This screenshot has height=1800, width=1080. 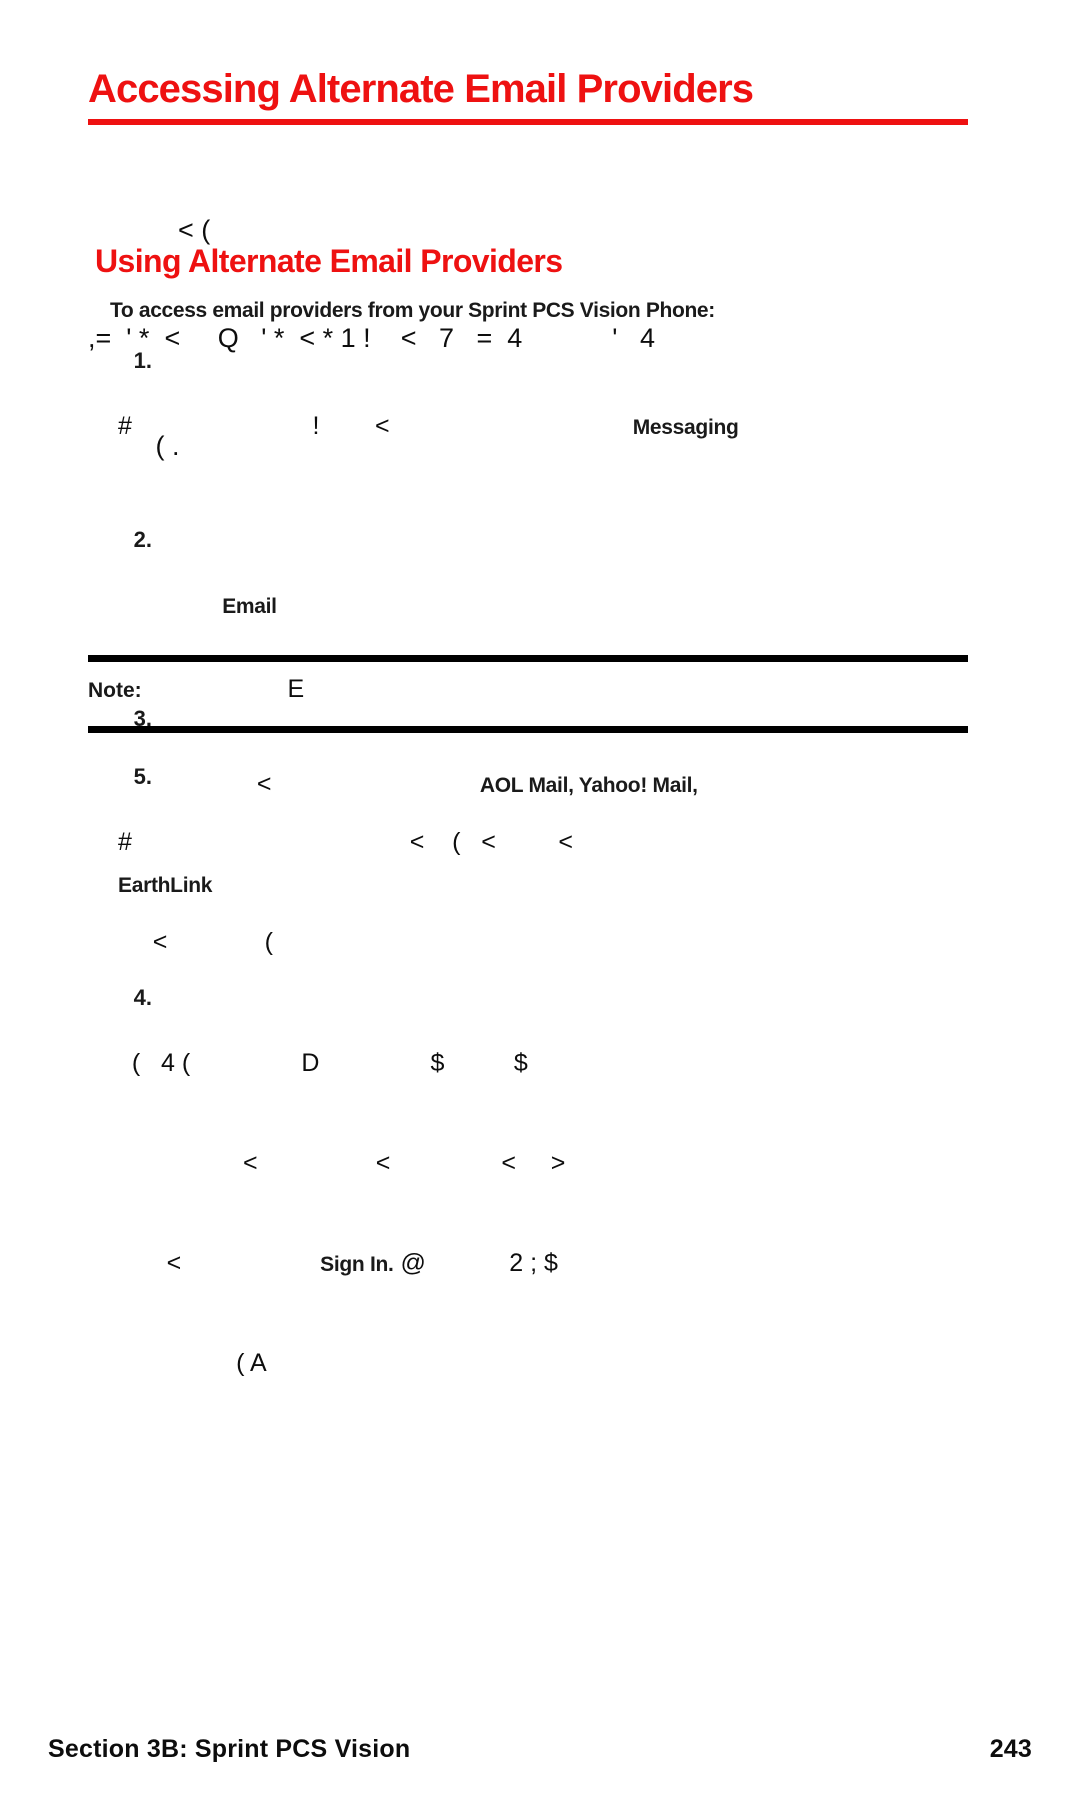 What do you see at coordinates (219, 1263) in the screenshot?
I see `garbled-text: <` at bounding box center [219, 1263].